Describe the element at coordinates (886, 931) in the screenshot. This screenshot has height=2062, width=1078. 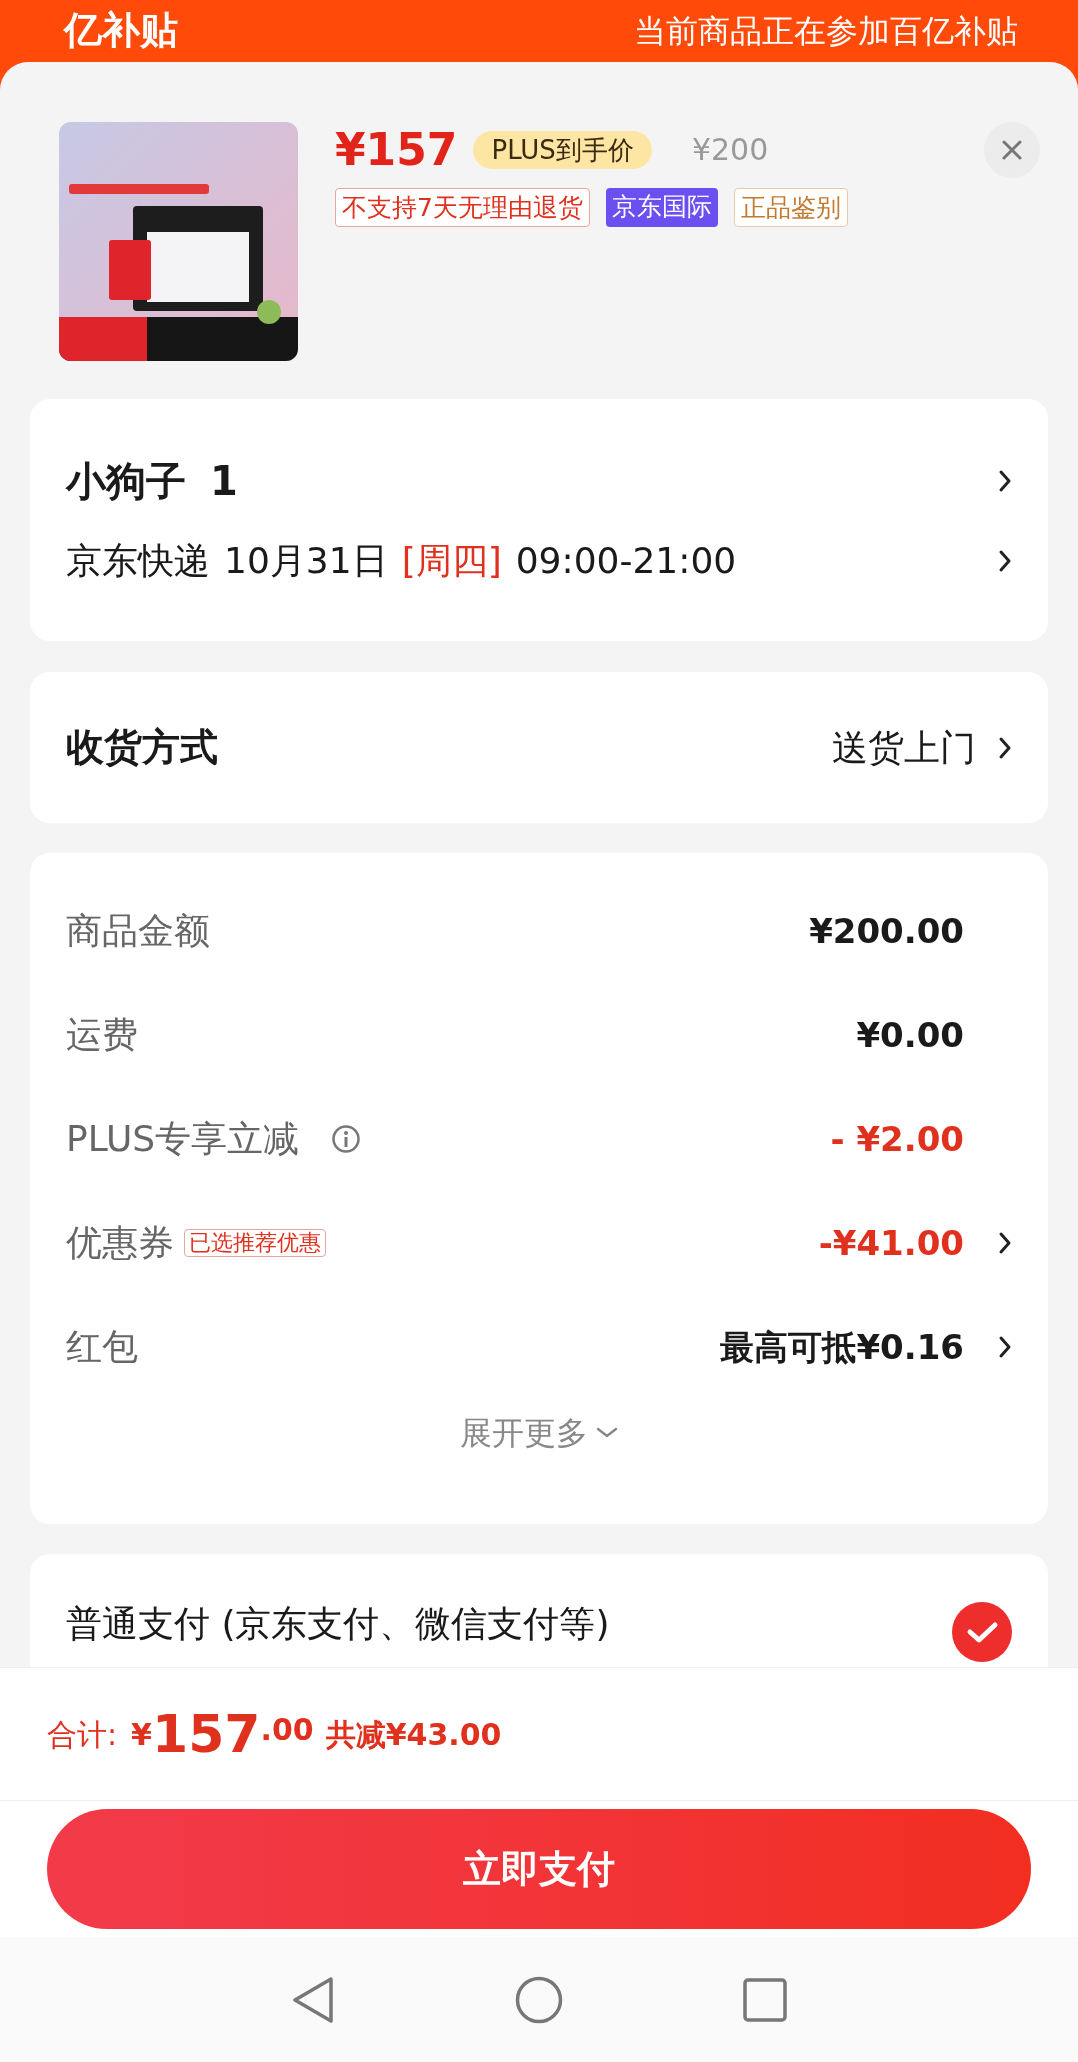
I see `fee-value: ¥200.00` at that location.